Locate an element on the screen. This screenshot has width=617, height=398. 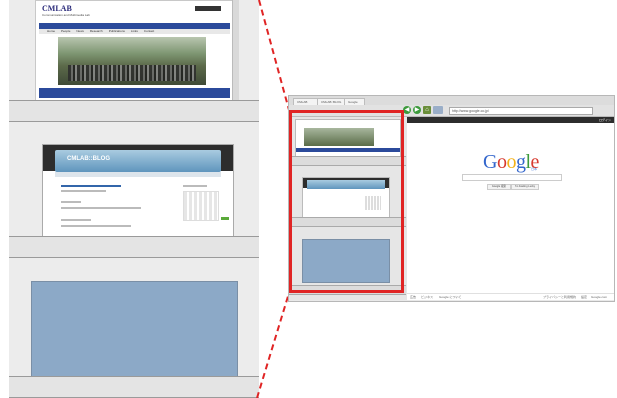
google-bar-link: 翻訳 is located at coordinates (495, 129).